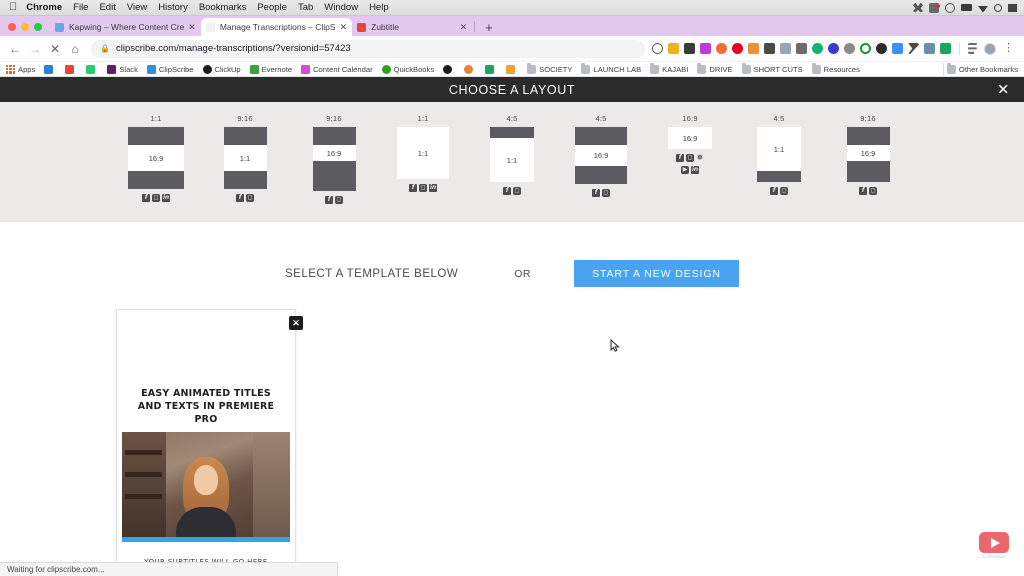  Describe the element at coordinates (270, 69) in the screenshot. I see `bookmark-item-evernote: Evernote` at that location.